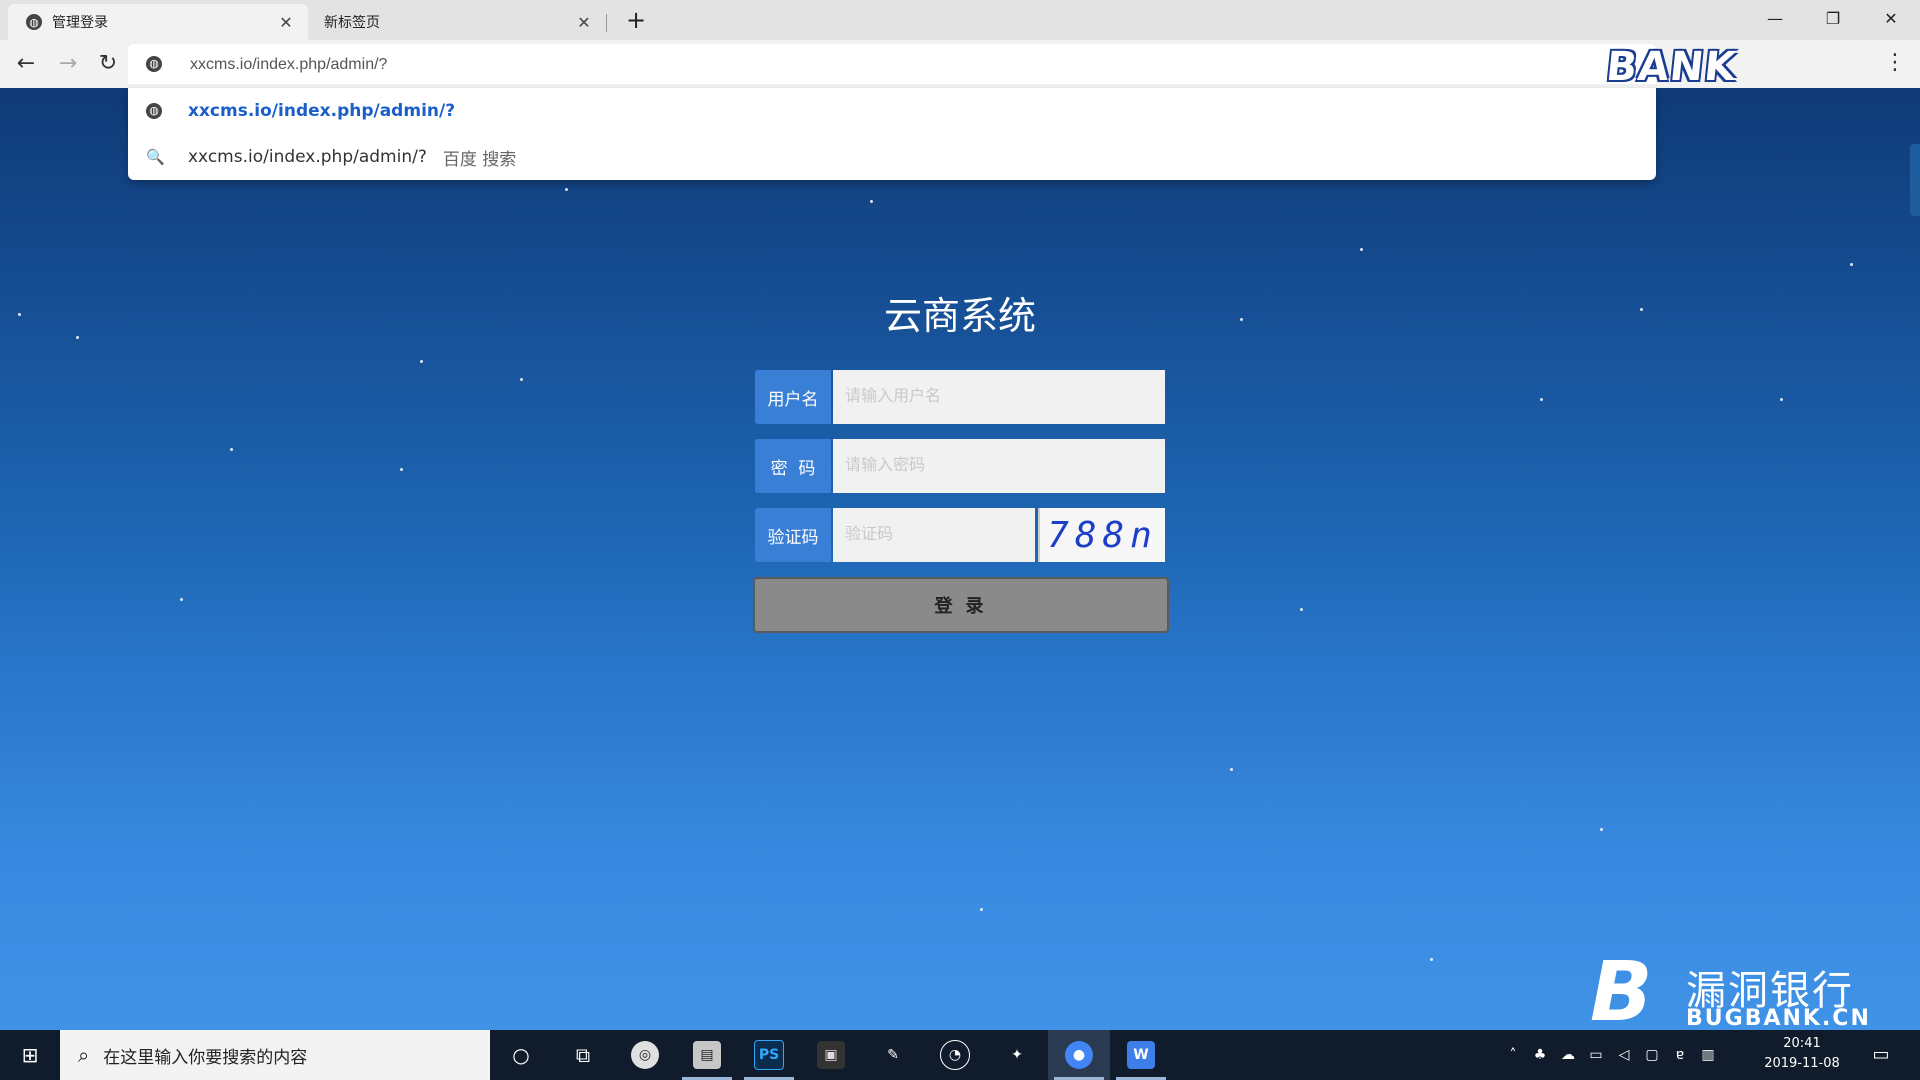 The height and width of the screenshot is (1080, 1920). What do you see at coordinates (1915, 180) in the screenshot?
I see `scrollbar-thumb` at bounding box center [1915, 180].